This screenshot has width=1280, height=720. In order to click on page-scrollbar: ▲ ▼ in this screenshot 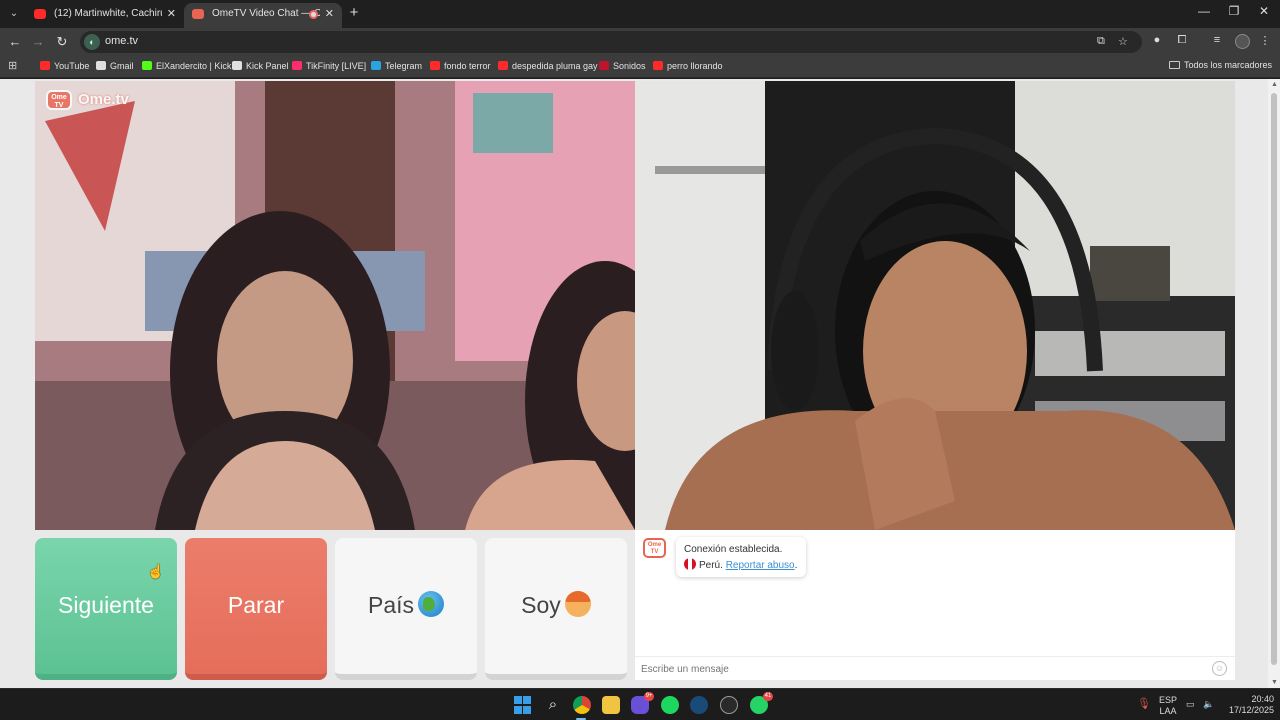, I will do `click(1274, 383)`.